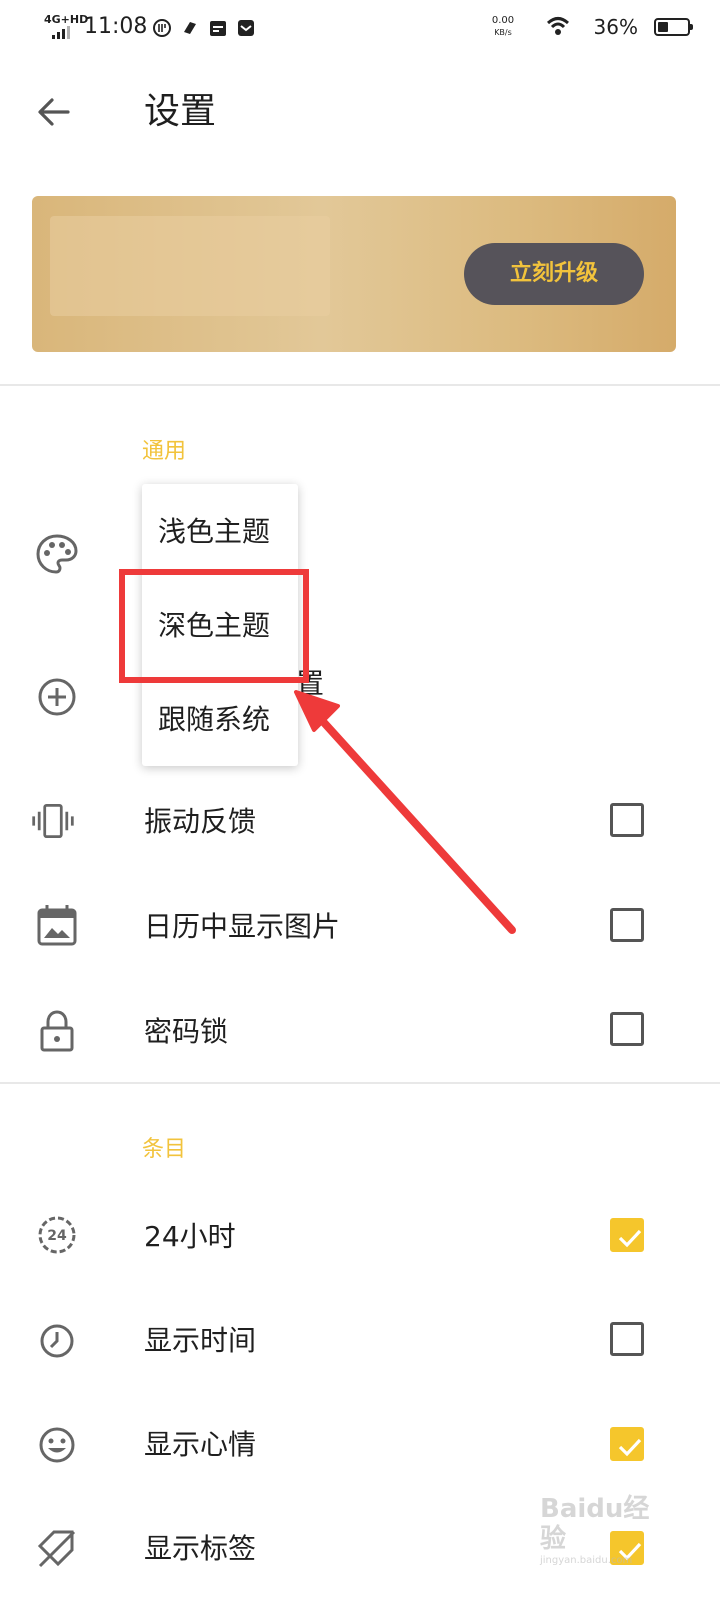 Image resolution: width=720 pixels, height=1600 pixels. What do you see at coordinates (595, 1524) in the screenshot?
I see `watermark-text: Baidu经验` at bounding box center [595, 1524].